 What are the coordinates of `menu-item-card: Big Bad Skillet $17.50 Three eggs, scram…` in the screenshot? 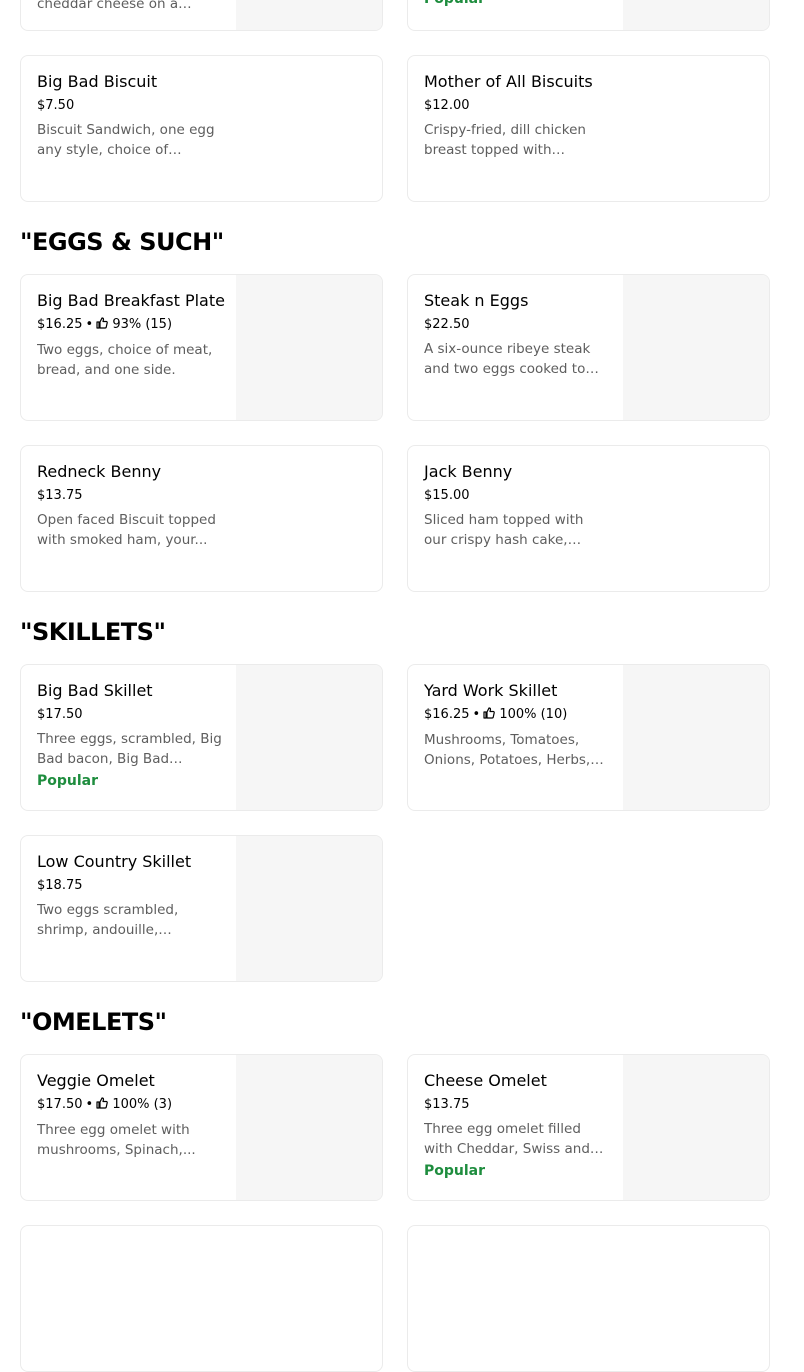 It's located at (201, 737).